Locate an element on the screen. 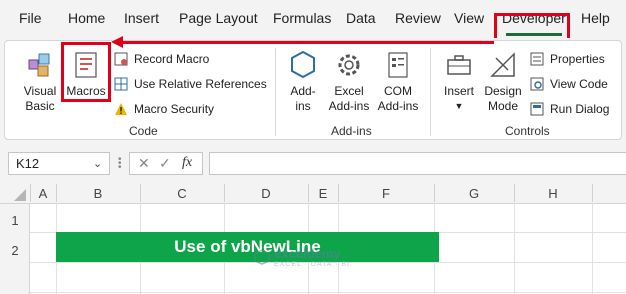 The image size is (626, 294). watermark-sub: EXCEL · DATA · BI is located at coordinates (312, 264).